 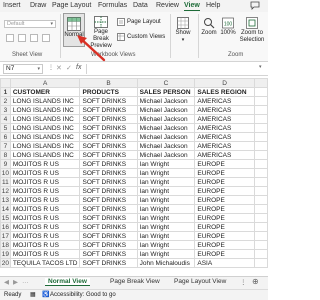 I want to click on tab-data: Data, so click(x=140, y=5).